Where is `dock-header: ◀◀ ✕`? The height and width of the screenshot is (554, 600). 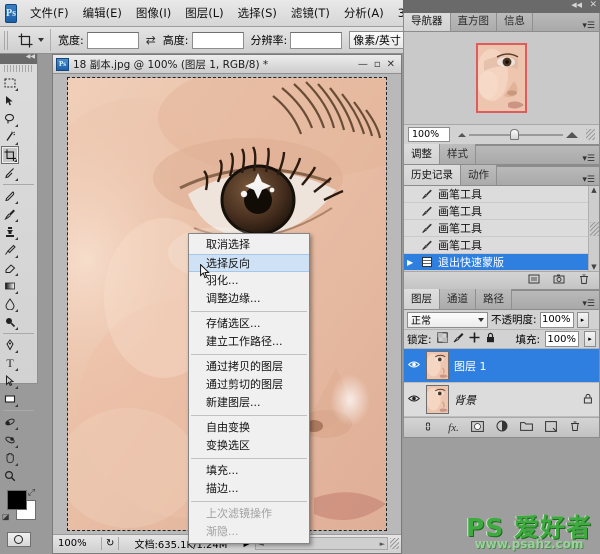 dock-header: ◀◀ ✕ is located at coordinates (501, 6).